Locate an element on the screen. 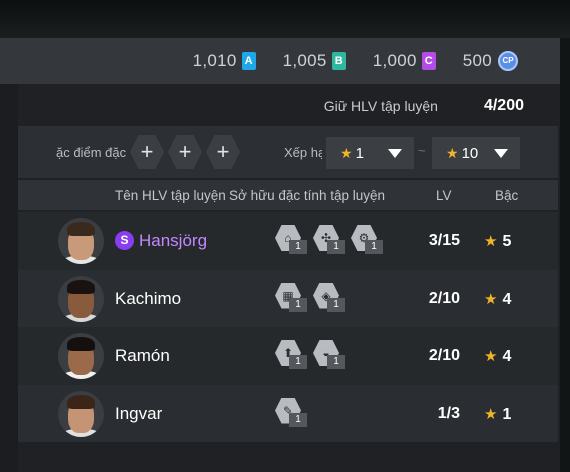  currency-a: 1,010 A is located at coordinates (224, 61).